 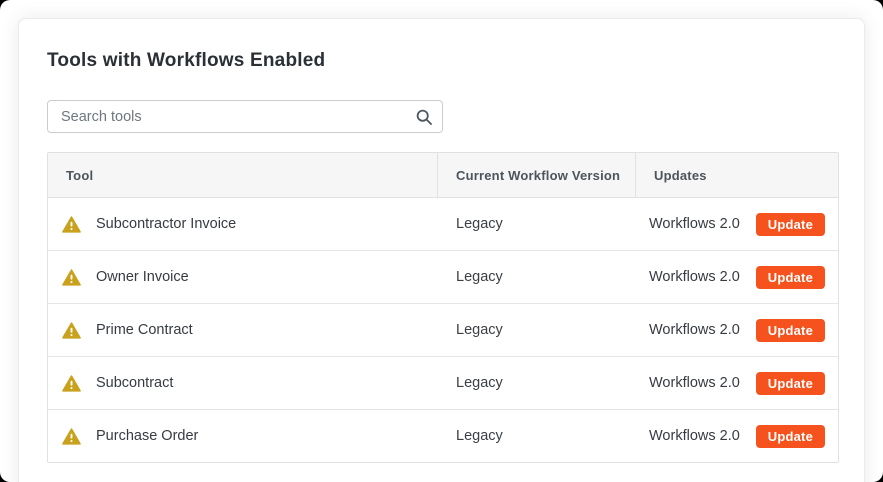 I want to click on page-title: Tools with Workflows Enabled, so click(x=186, y=60).